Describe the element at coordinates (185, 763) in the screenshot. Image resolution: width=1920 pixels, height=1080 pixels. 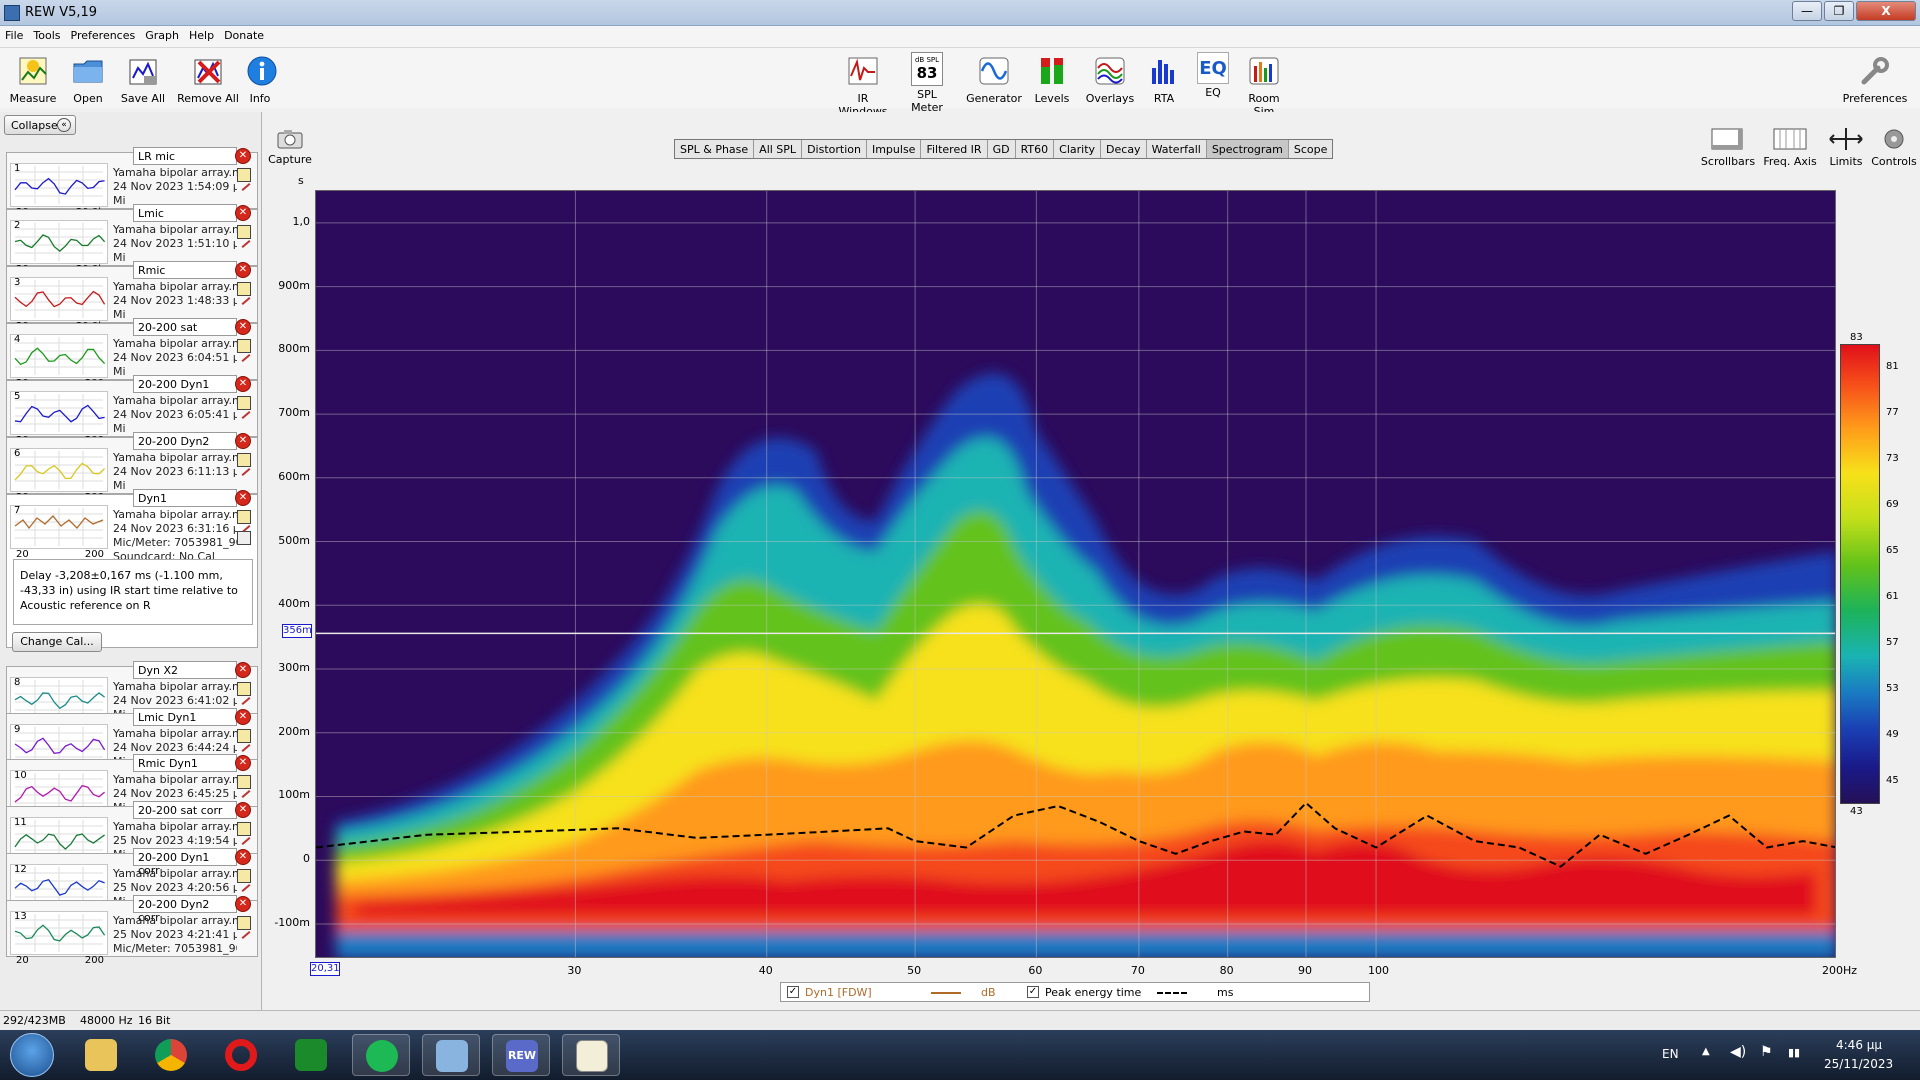
I see `measurement-name-field: Rmic Dyn1` at that location.